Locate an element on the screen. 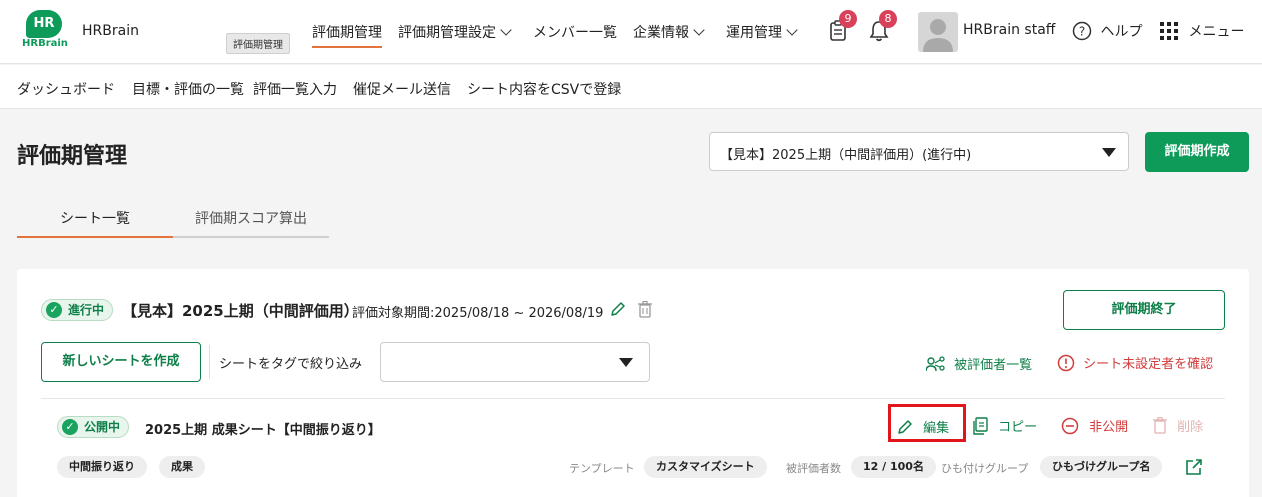 Image resolution: width=1262 pixels, height=497 pixels. tag-filter-label: シートをタグで絞り込み is located at coordinates (291, 364).